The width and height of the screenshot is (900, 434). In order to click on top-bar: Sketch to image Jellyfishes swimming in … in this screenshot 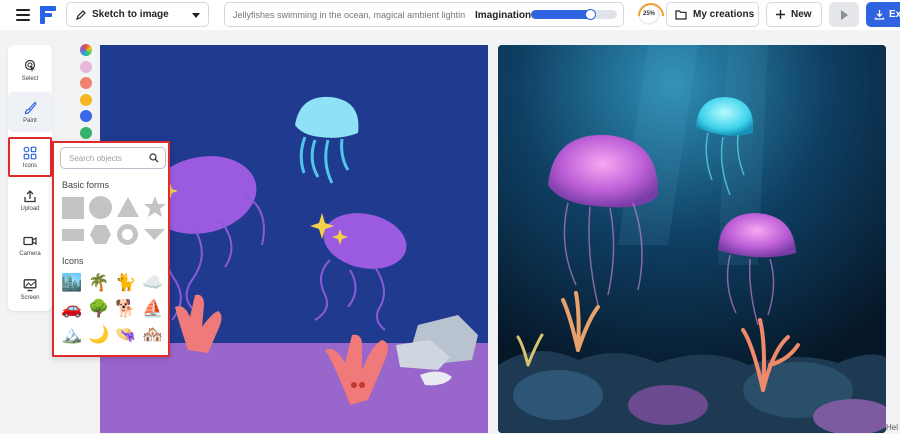, I will do `click(450, 15)`.